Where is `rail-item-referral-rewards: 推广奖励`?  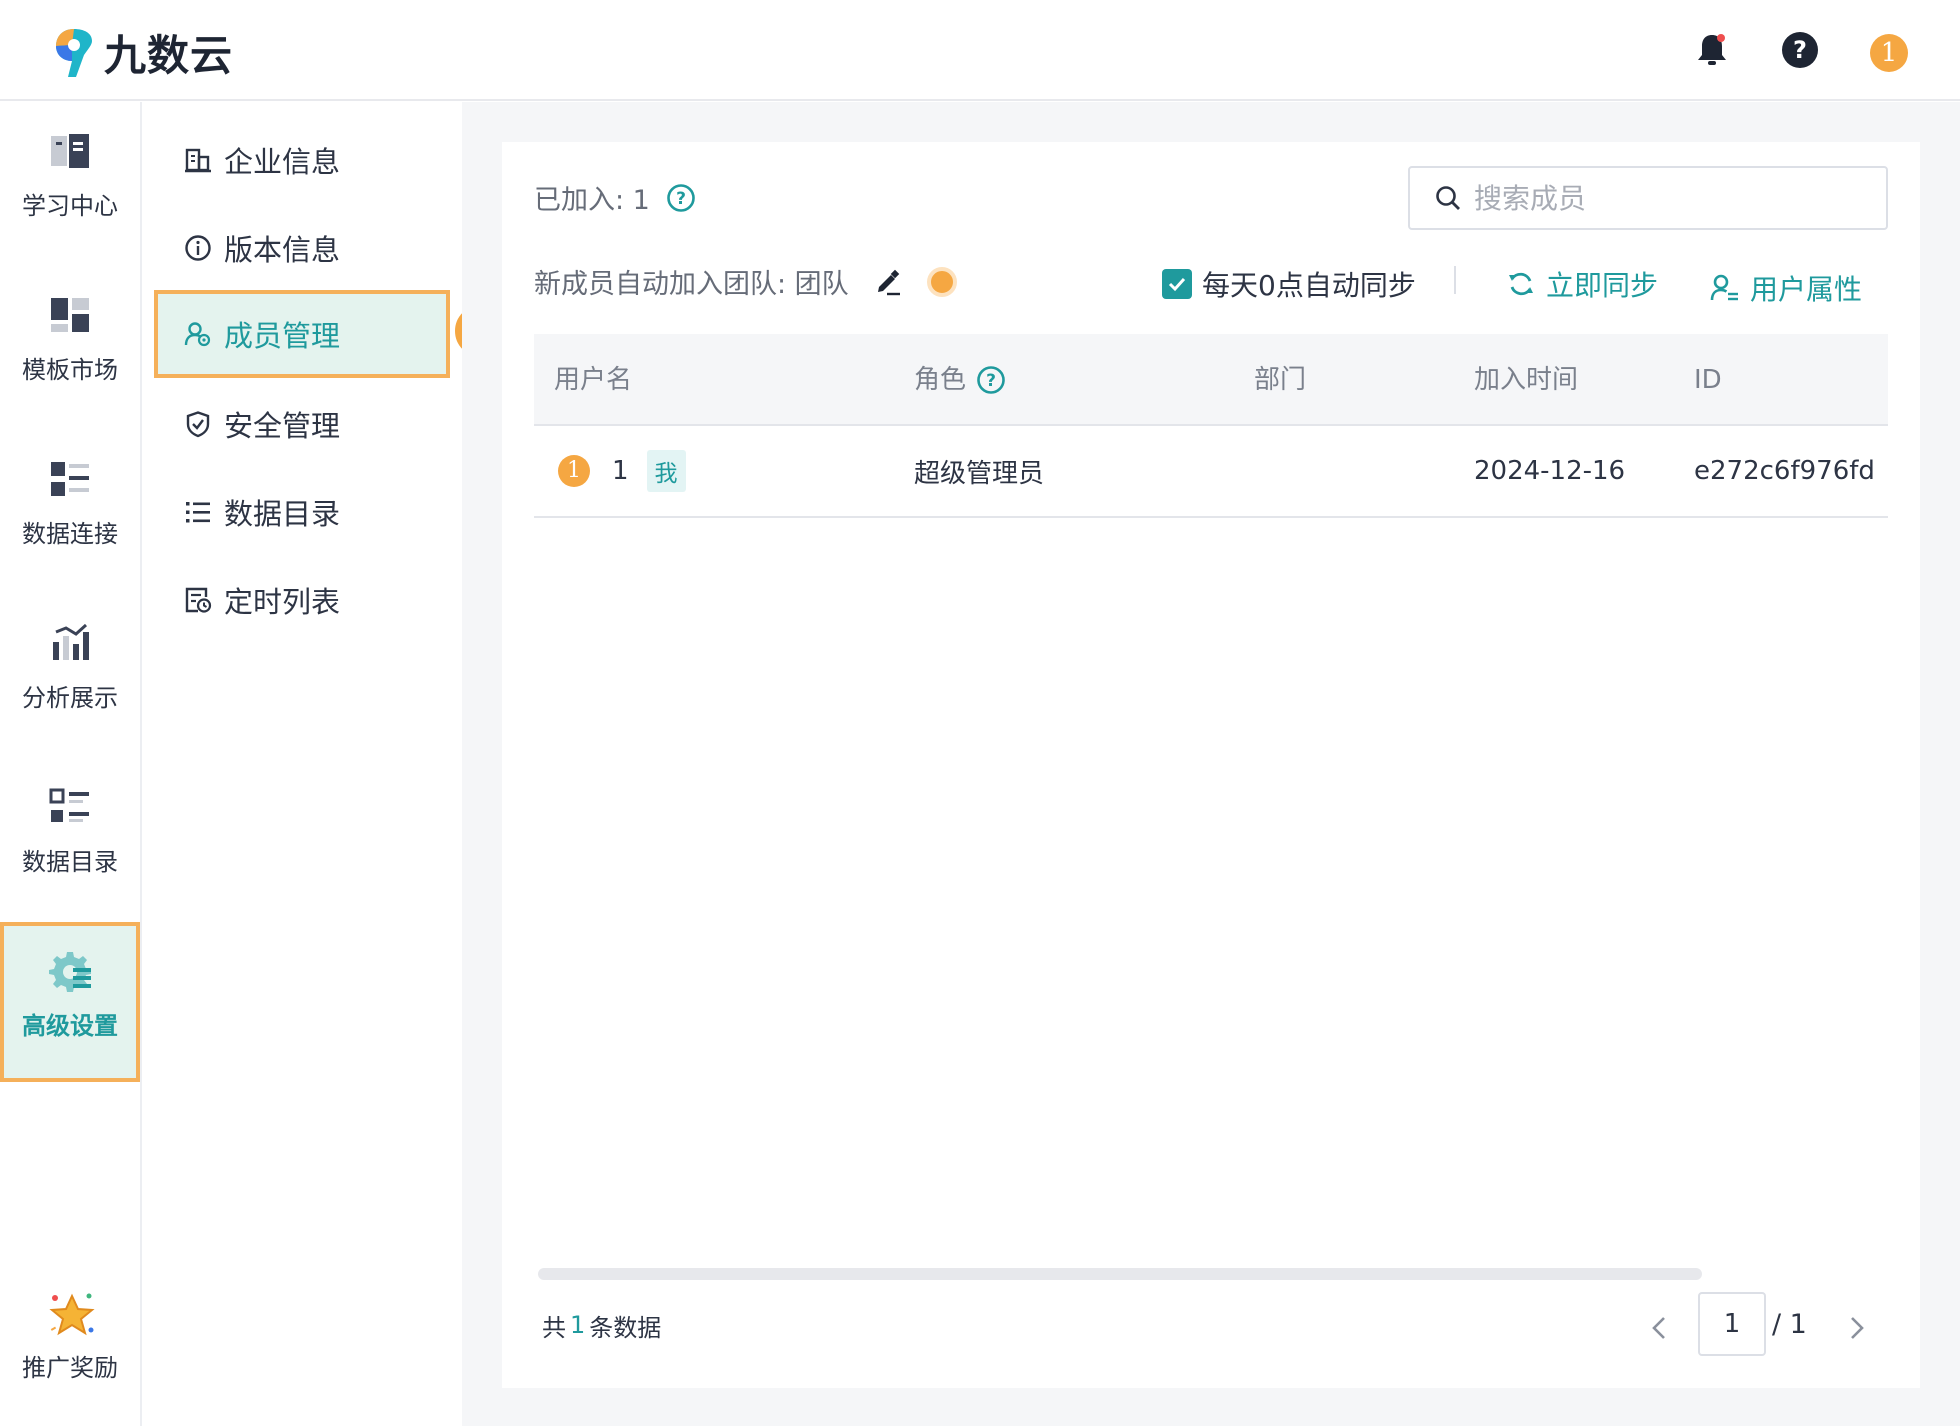 rail-item-referral-rewards: 推广奖励 is located at coordinates (70, 1344).